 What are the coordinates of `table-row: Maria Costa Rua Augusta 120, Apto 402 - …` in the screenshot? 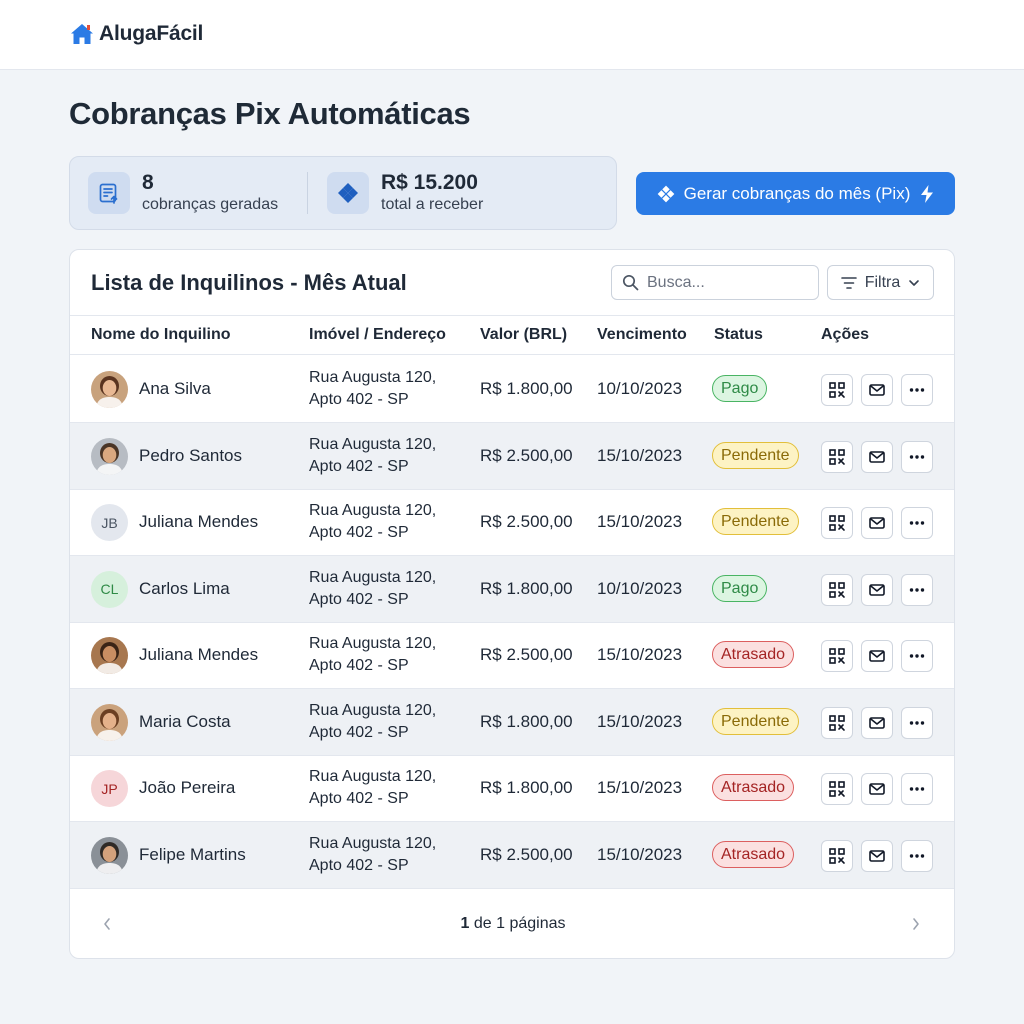 It's located at (512, 722).